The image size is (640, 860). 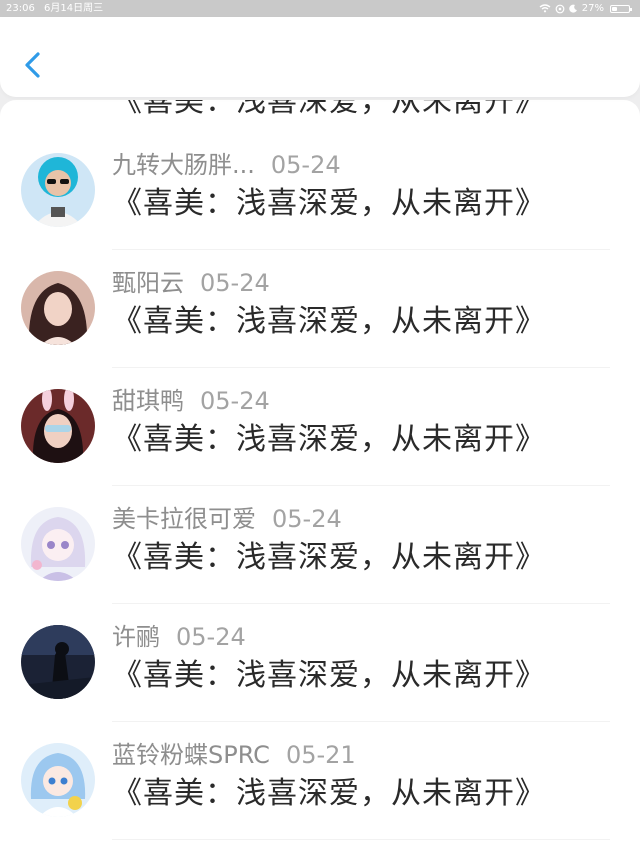 What do you see at coordinates (592, 8) in the screenshot?
I see `battery-percent: 27%` at bounding box center [592, 8].